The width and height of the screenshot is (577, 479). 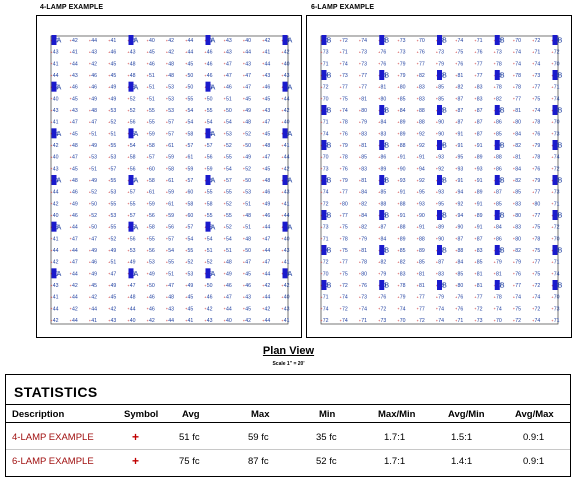 I want to click on stat-min: 35 fc, so click(x=326, y=437).